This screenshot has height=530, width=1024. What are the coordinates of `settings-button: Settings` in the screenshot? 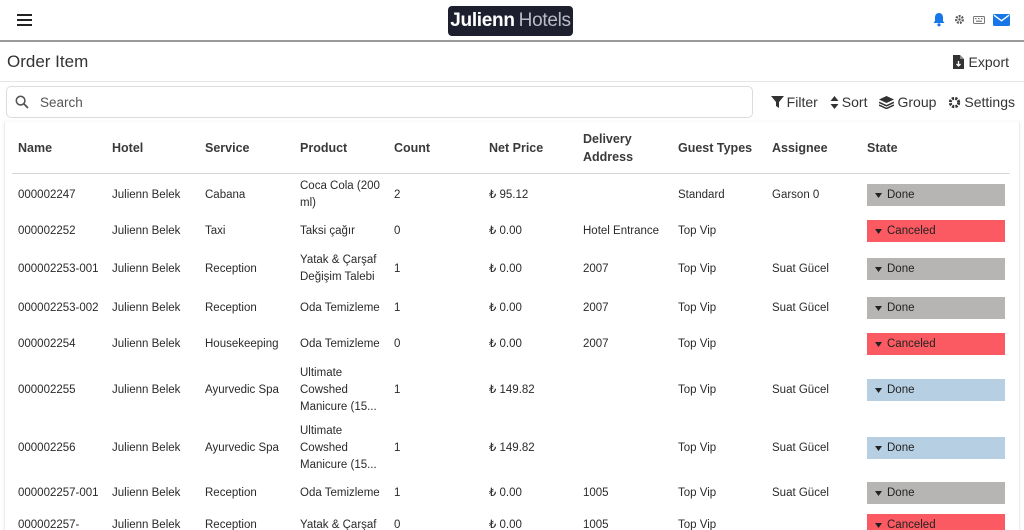 It's located at (981, 102).